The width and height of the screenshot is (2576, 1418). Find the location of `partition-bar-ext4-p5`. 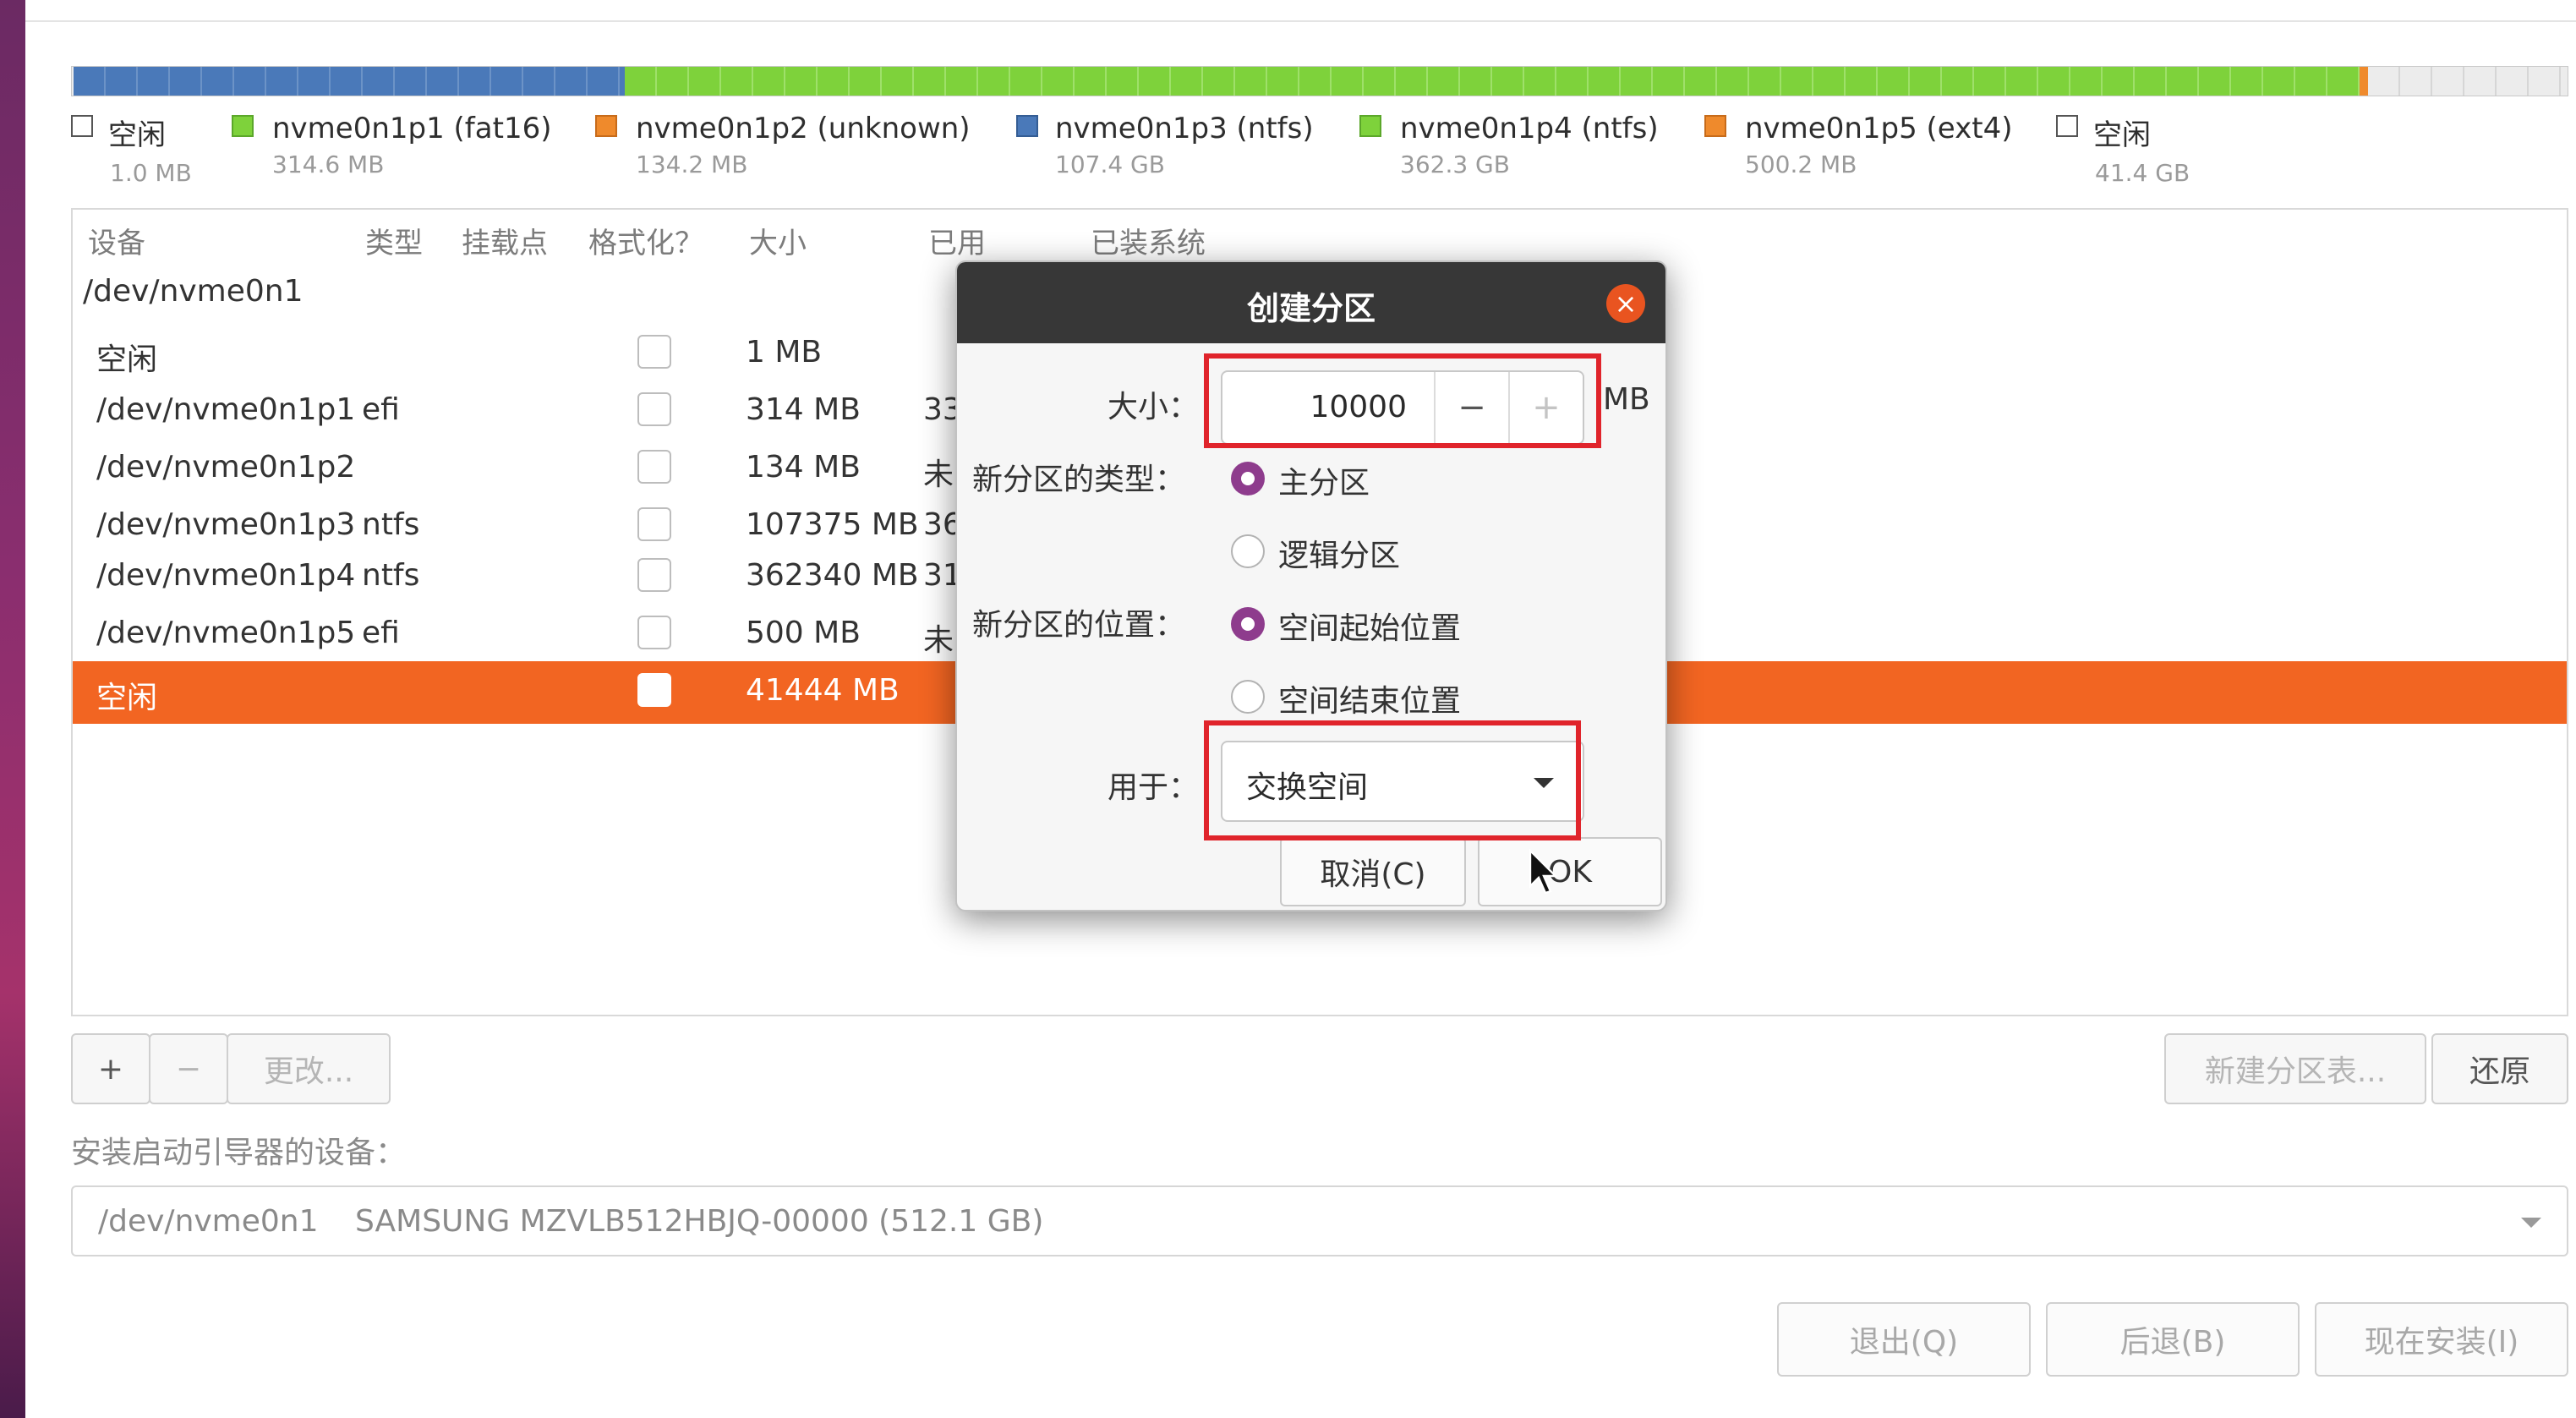

partition-bar-ext4-p5 is located at coordinates (2364, 81).